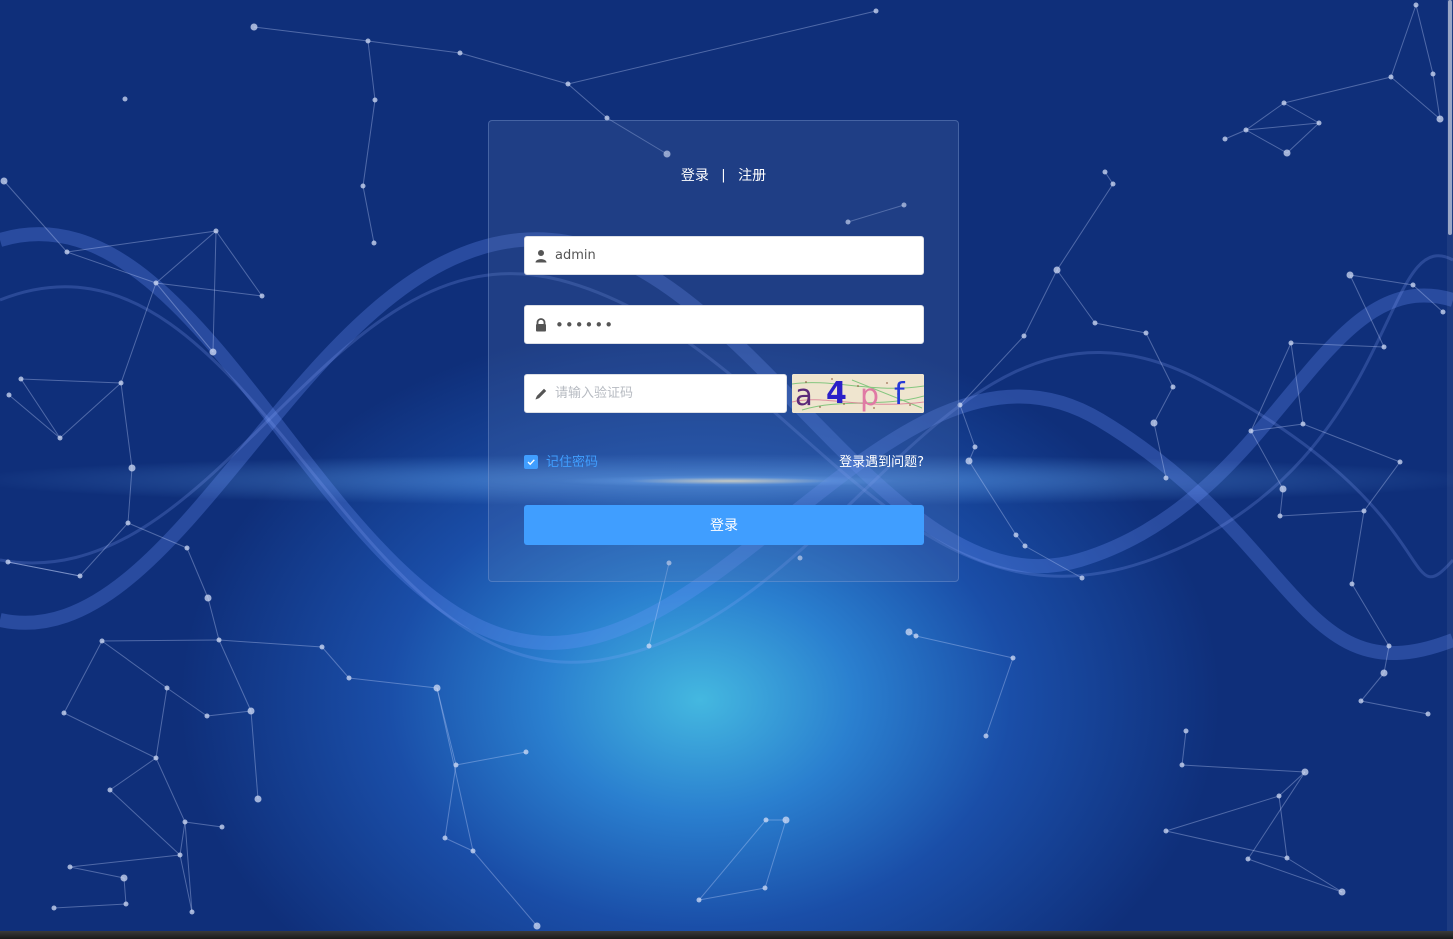 The width and height of the screenshot is (1453, 939). I want to click on tab-register: 注册, so click(752, 176).